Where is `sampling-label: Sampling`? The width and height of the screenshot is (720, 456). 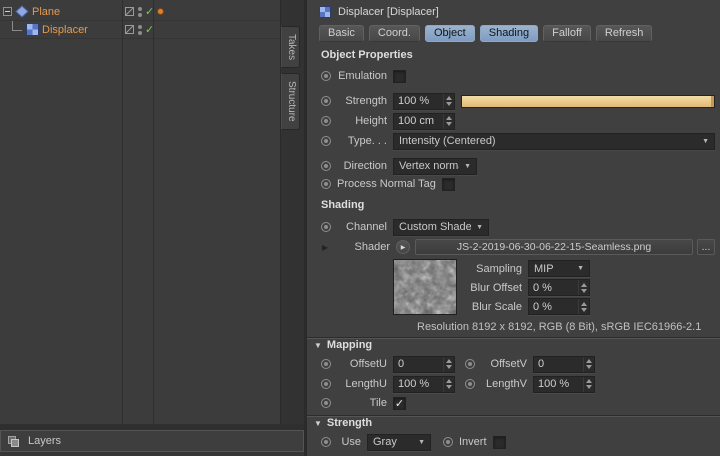
sampling-label: Sampling is located at coordinates (499, 268).